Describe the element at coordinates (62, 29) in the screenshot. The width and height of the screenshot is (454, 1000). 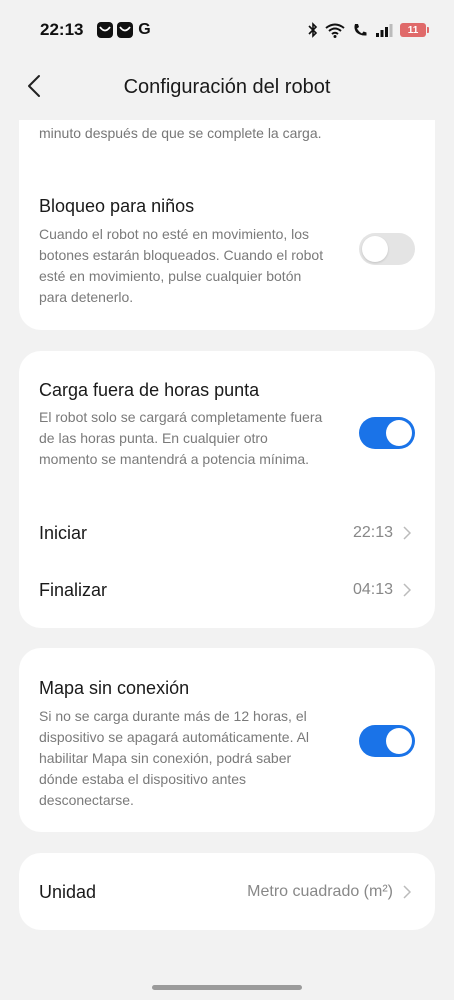
I see `status-time: 22:13` at that location.